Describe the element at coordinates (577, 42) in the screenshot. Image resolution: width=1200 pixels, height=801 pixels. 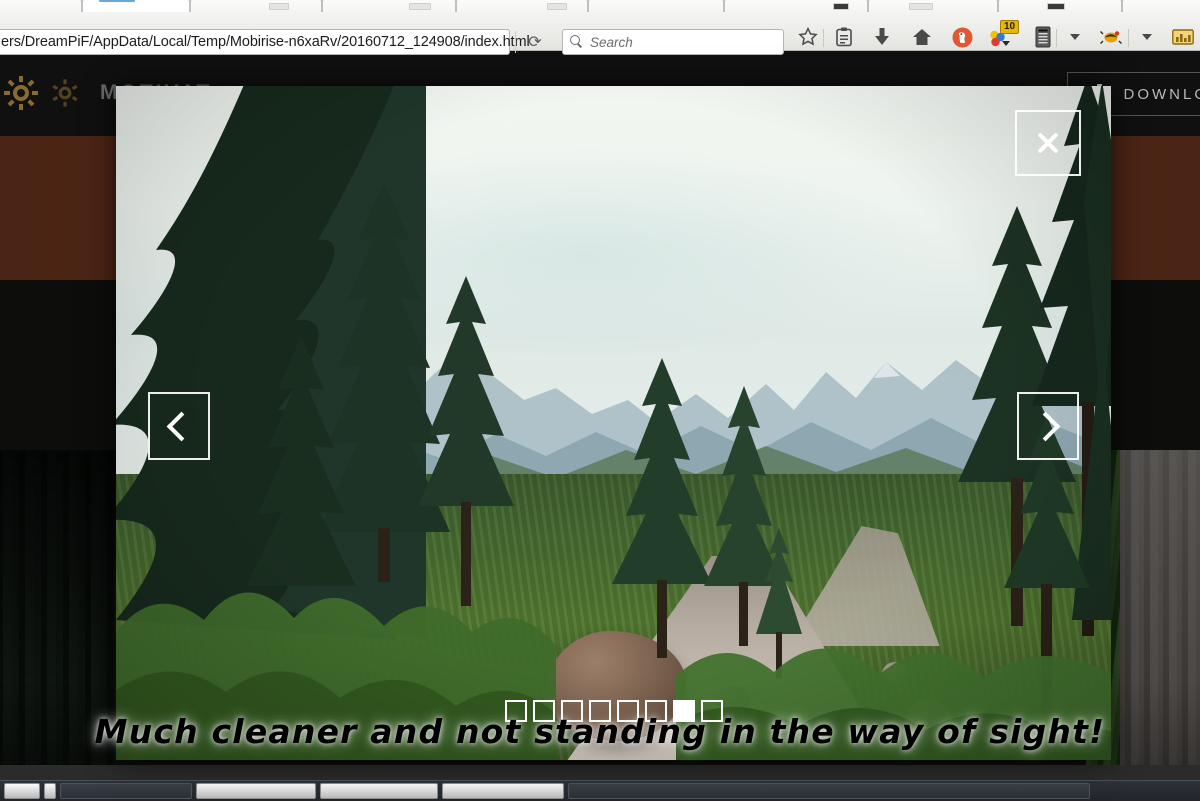
I see `search-icon` at that location.